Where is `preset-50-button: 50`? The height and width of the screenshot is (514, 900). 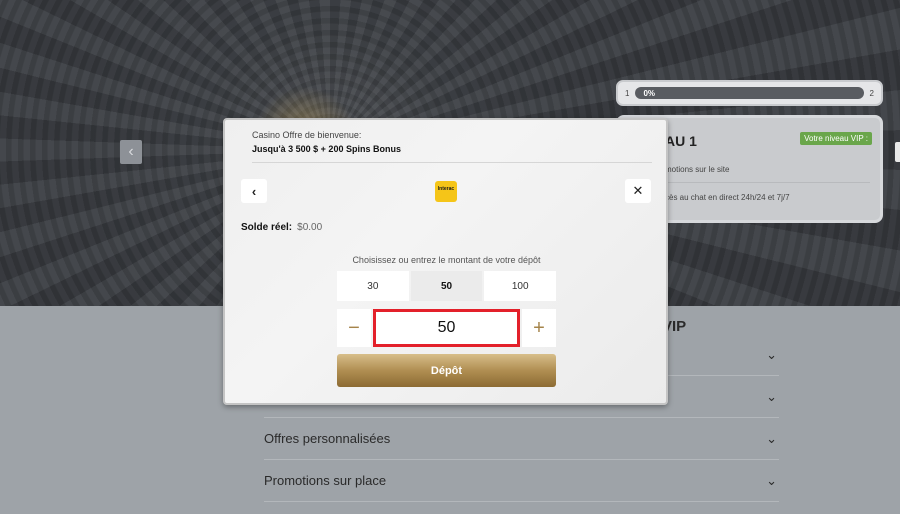 preset-50-button: 50 is located at coordinates (446, 286).